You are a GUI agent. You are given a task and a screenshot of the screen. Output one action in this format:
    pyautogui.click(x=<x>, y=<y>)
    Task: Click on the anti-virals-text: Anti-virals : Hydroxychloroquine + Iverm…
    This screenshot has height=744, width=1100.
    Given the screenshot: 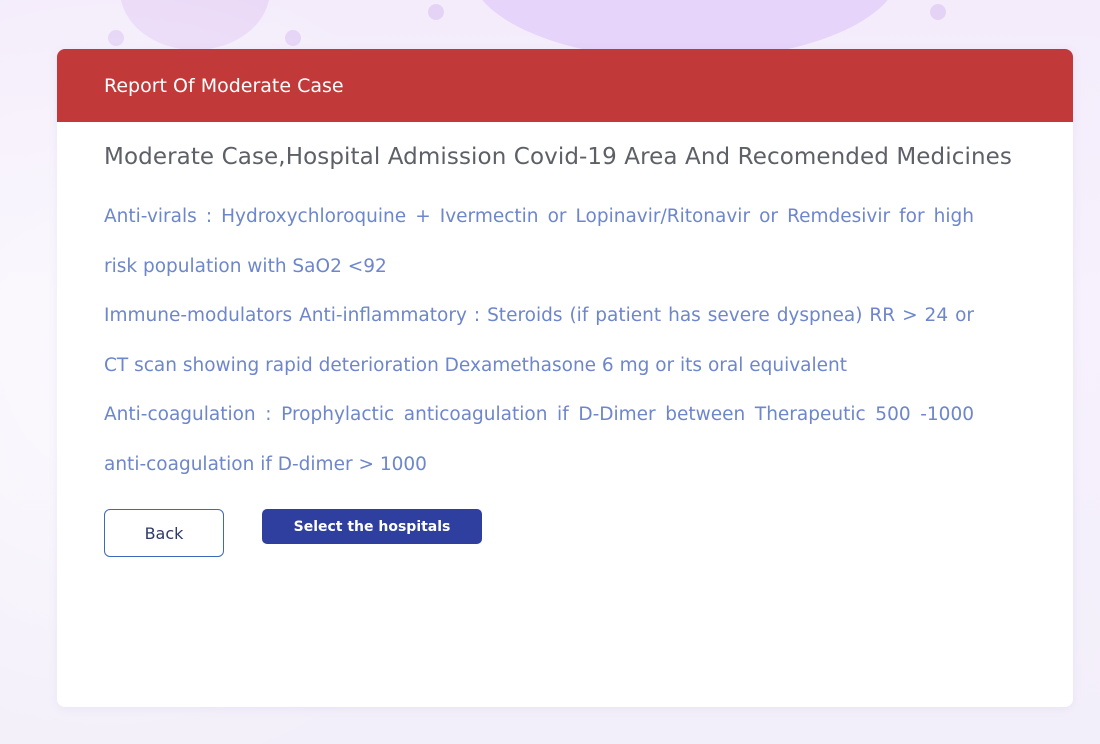 What is the action you would take?
    pyautogui.click(x=539, y=241)
    